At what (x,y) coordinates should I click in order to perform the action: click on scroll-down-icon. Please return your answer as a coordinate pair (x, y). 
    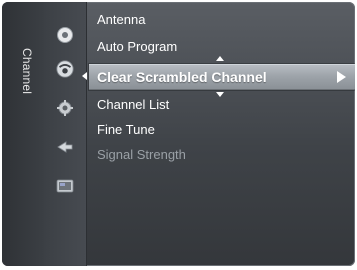
    Looking at the image, I should click on (220, 94).